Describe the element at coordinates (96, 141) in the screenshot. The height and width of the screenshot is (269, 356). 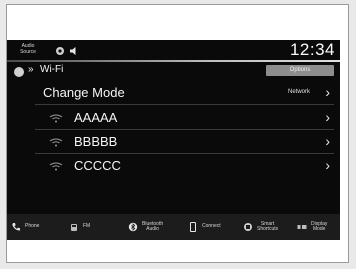
I see `network-ssid: BBBBB` at that location.